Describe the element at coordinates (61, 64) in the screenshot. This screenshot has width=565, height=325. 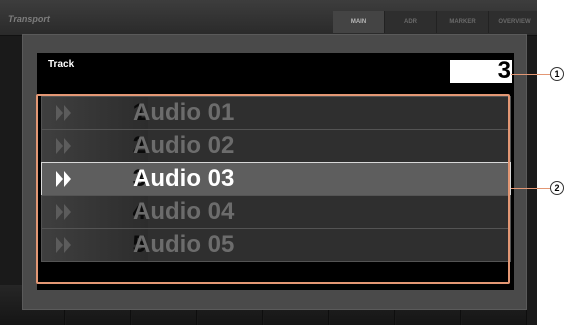
I see `track-label: Track` at that location.